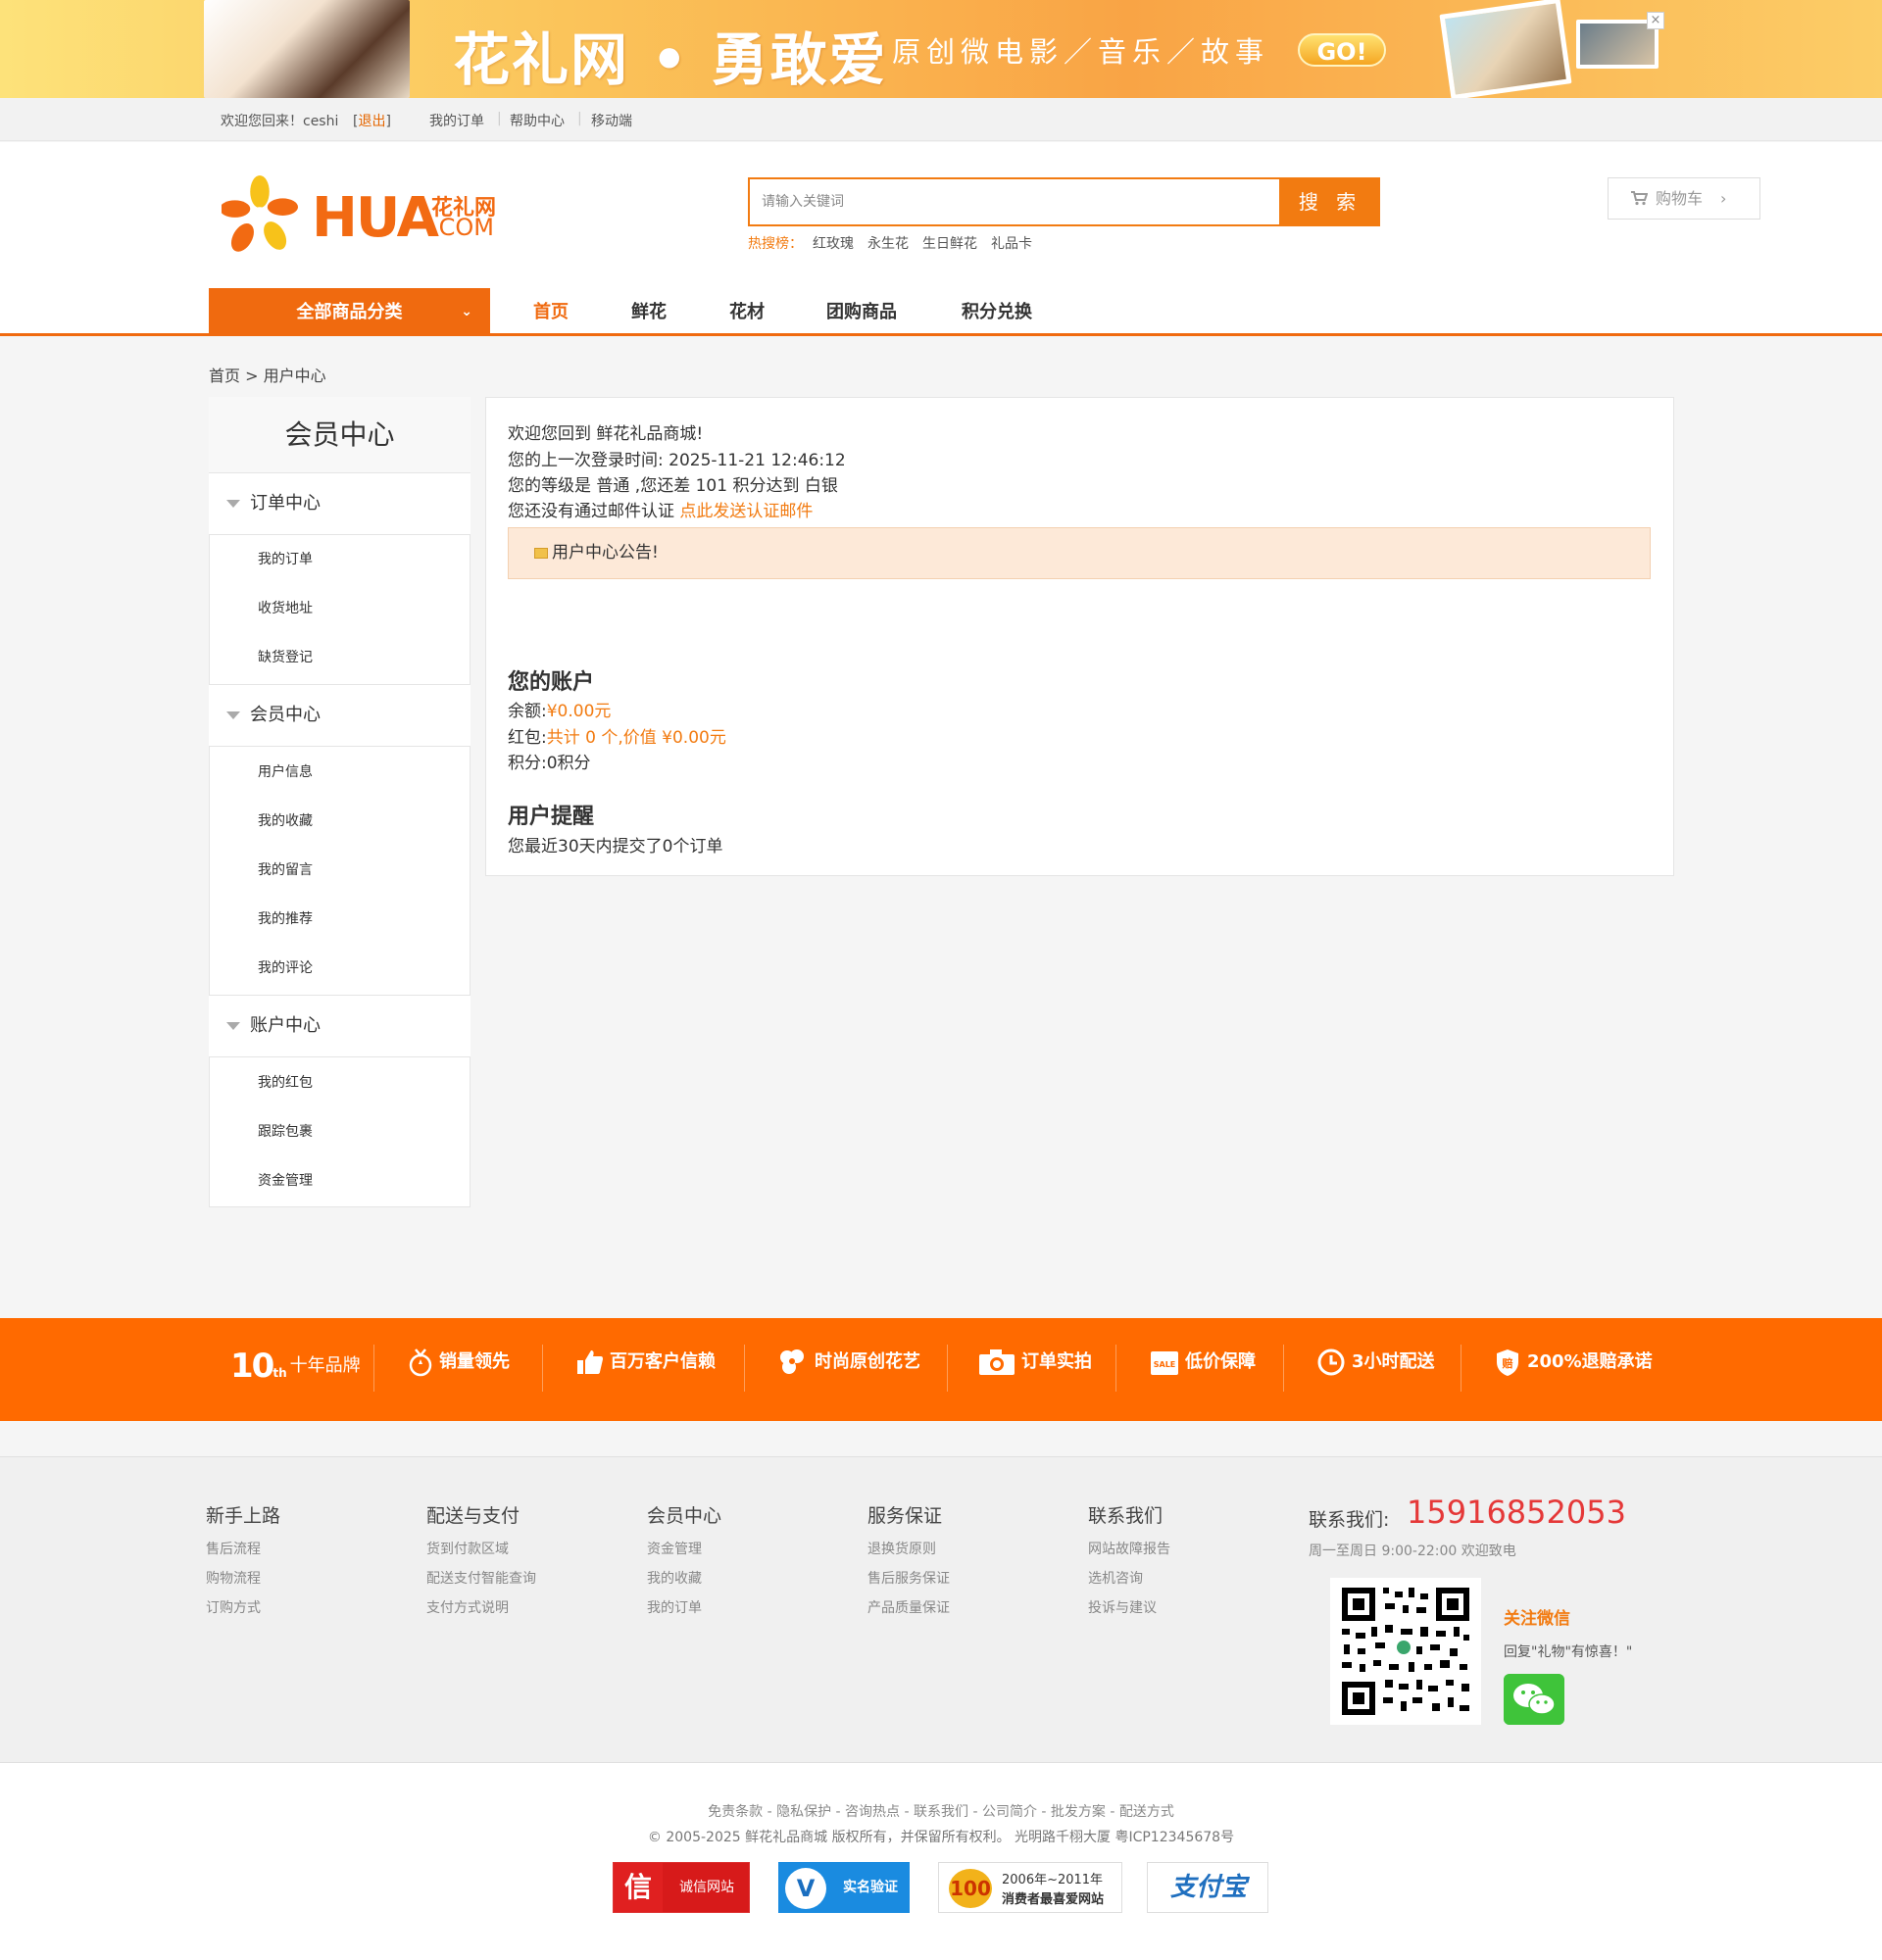  I want to click on contact-phone: 15916852053, so click(1516, 1512).